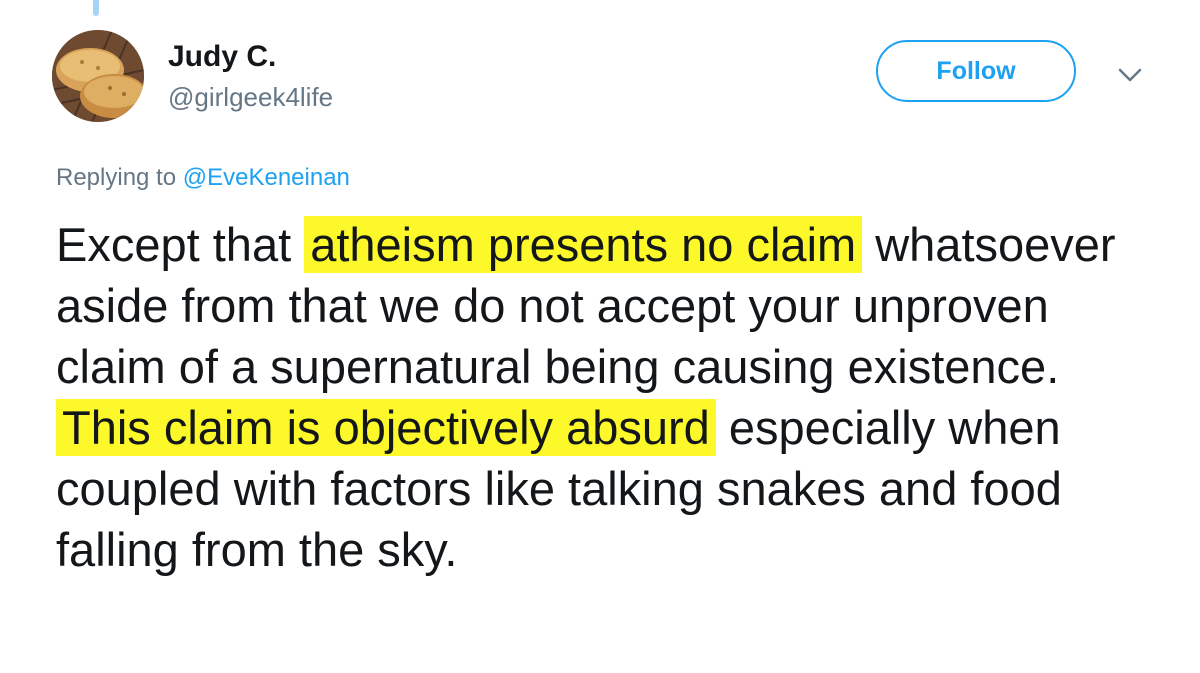  Describe the element at coordinates (386, 427) in the screenshot. I see `highlighted-text: This claim is objectively absurd` at that location.